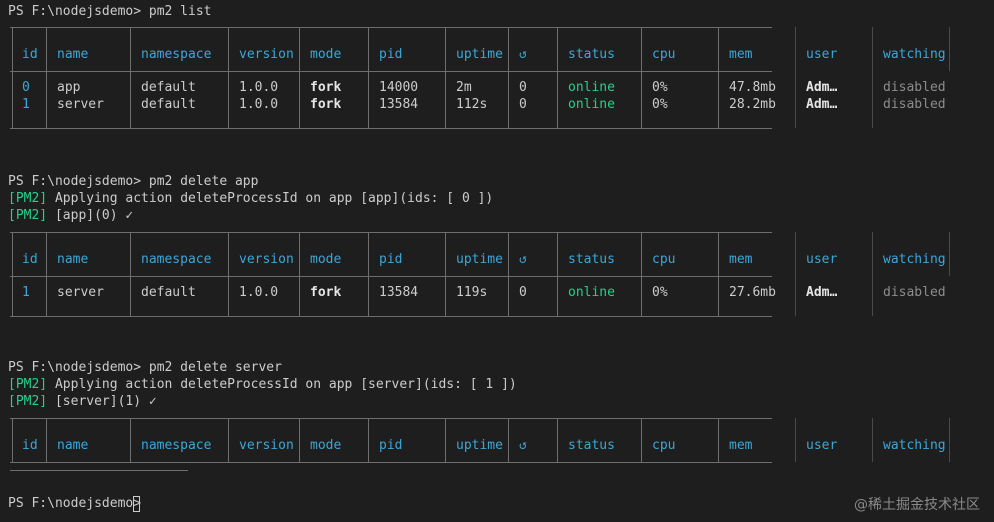  Describe the element at coordinates (28, 198) in the screenshot. I see `pm2-tag: [PM2]` at that location.